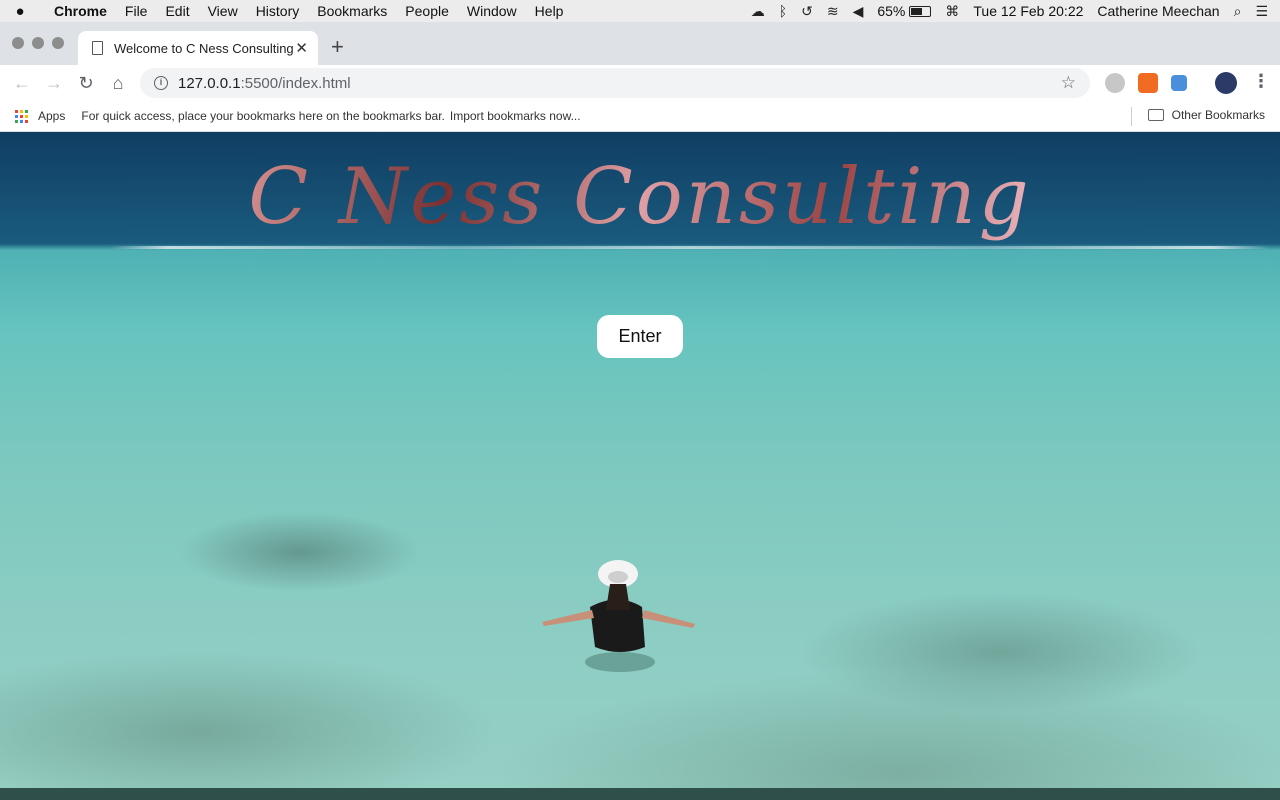 This screenshot has height=800, width=1280. What do you see at coordinates (492, 11) in the screenshot?
I see `menu-window: Window` at bounding box center [492, 11].